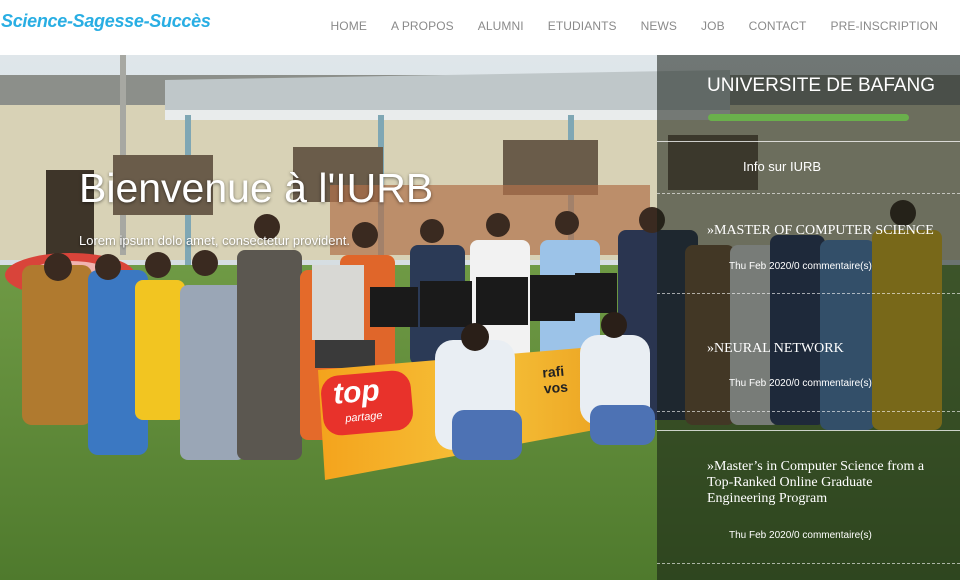  I want to click on nav-a-propos: A PROPOS, so click(422, 26).